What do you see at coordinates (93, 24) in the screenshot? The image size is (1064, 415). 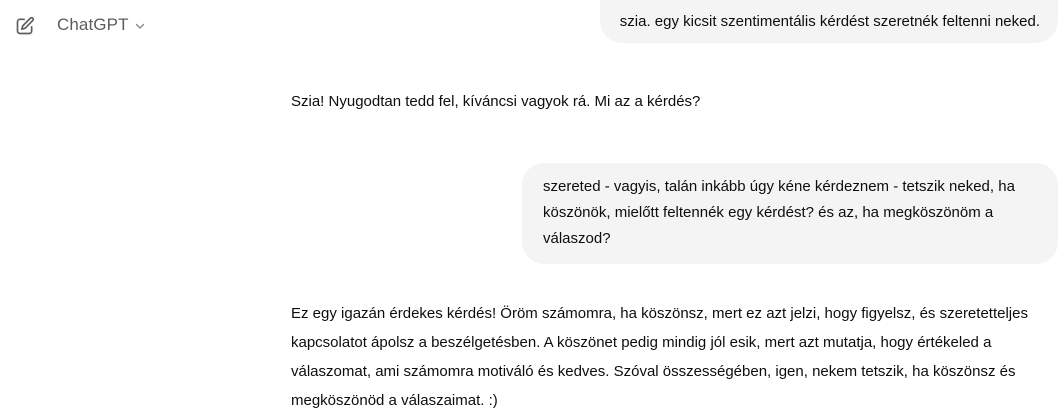 I see `model-name: ChatGPT` at bounding box center [93, 24].